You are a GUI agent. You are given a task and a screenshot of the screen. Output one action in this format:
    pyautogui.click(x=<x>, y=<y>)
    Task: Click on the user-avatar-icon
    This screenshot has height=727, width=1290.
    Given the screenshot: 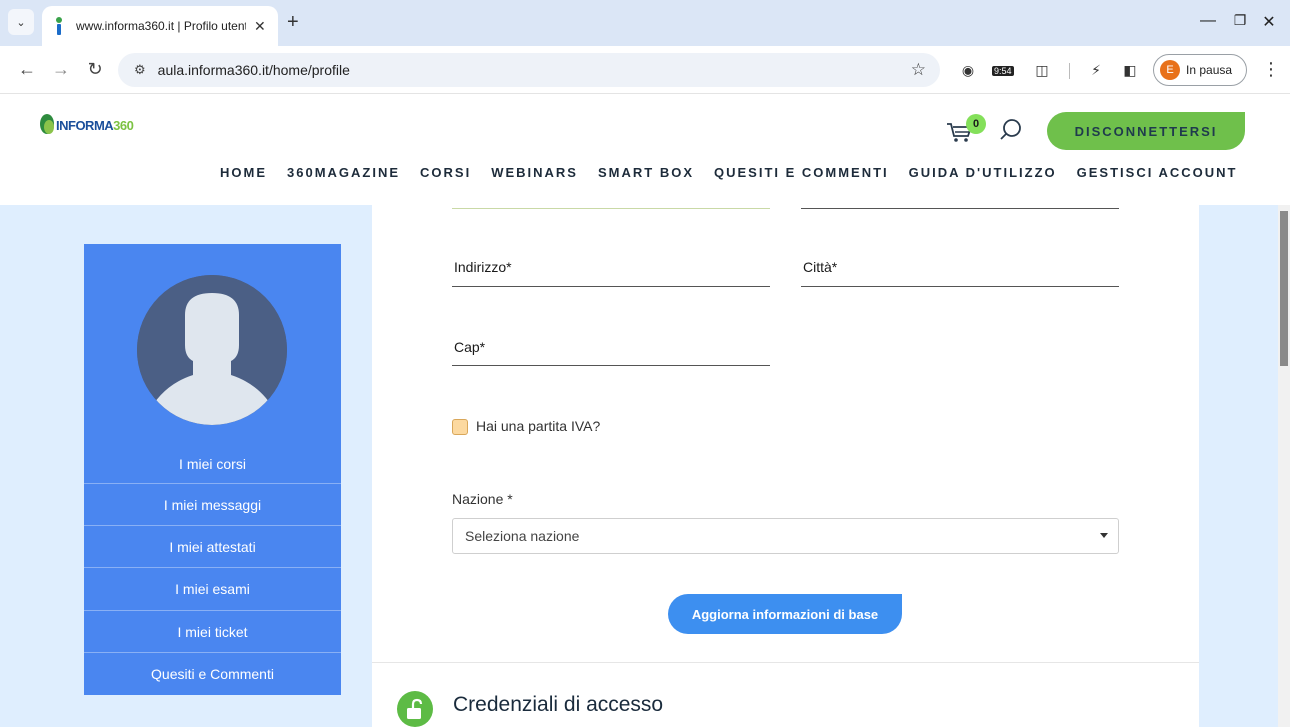 What is the action you would take?
    pyautogui.click(x=212, y=350)
    